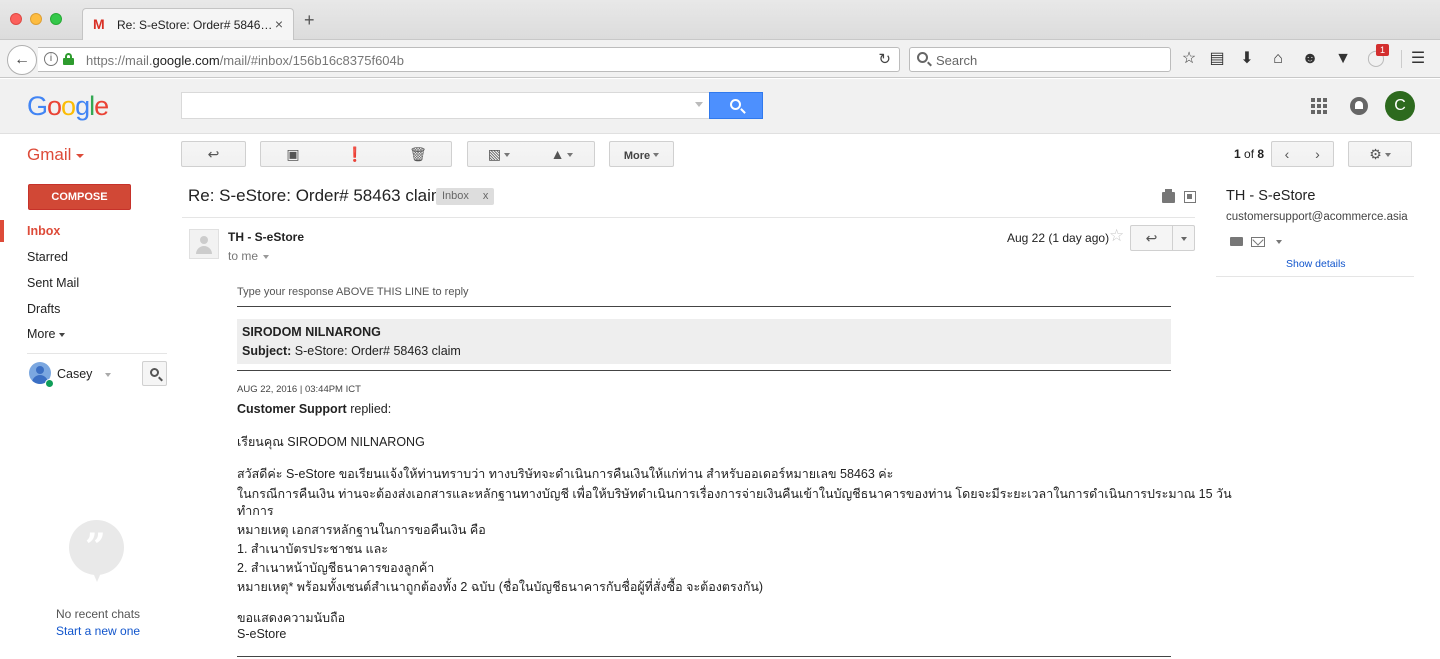  What do you see at coordinates (1401, 59) in the screenshot?
I see `toolbar-divider` at bounding box center [1401, 59].